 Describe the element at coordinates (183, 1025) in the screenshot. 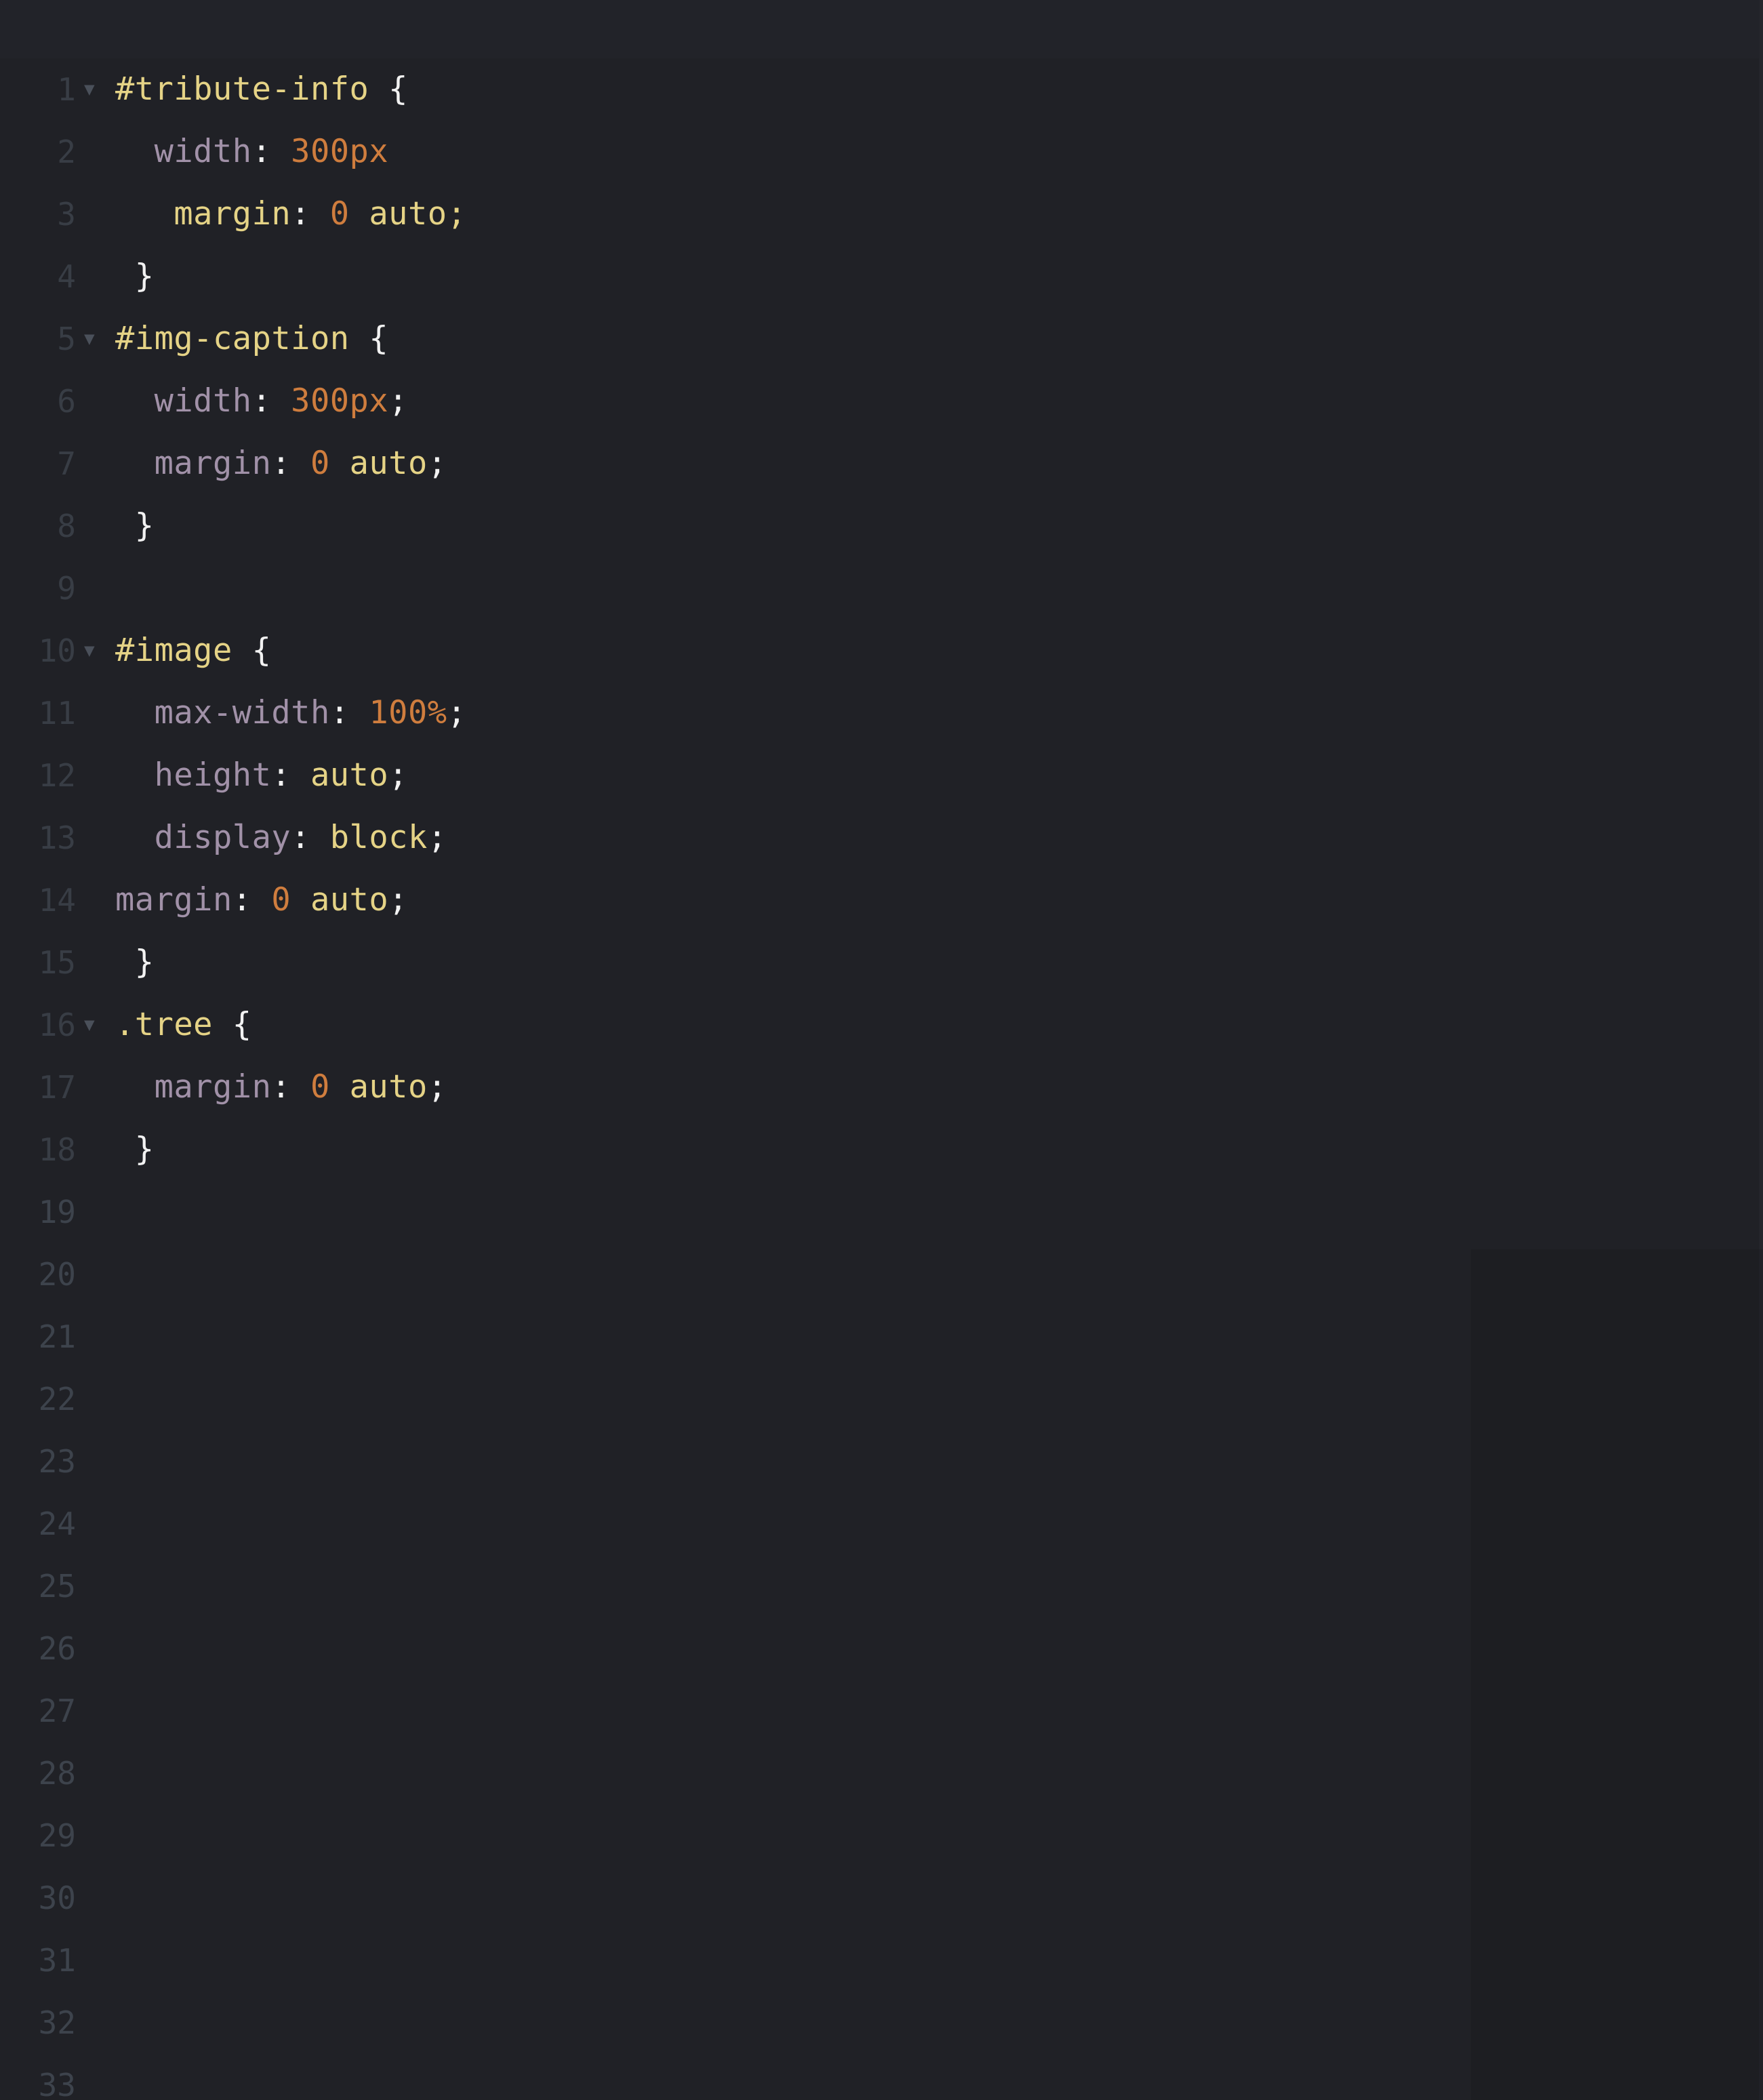

I see `code-line-text: .tree {` at that location.